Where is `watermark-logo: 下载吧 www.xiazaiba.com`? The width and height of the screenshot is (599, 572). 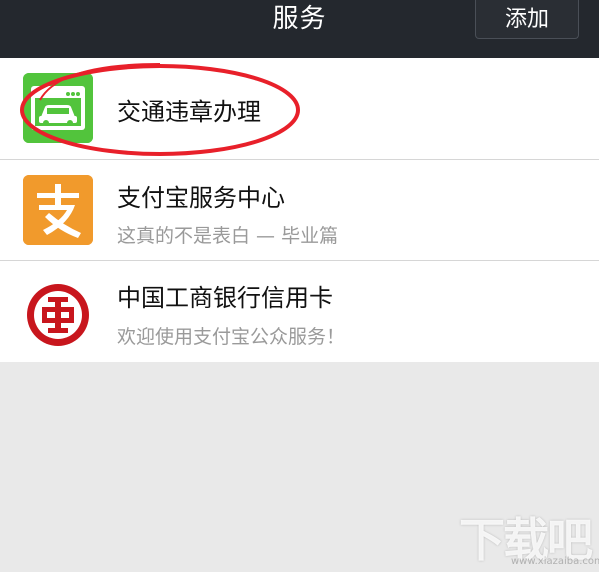 watermark-logo: 下载吧 www.xiazaiba.com is located at coordinates (527, 534).